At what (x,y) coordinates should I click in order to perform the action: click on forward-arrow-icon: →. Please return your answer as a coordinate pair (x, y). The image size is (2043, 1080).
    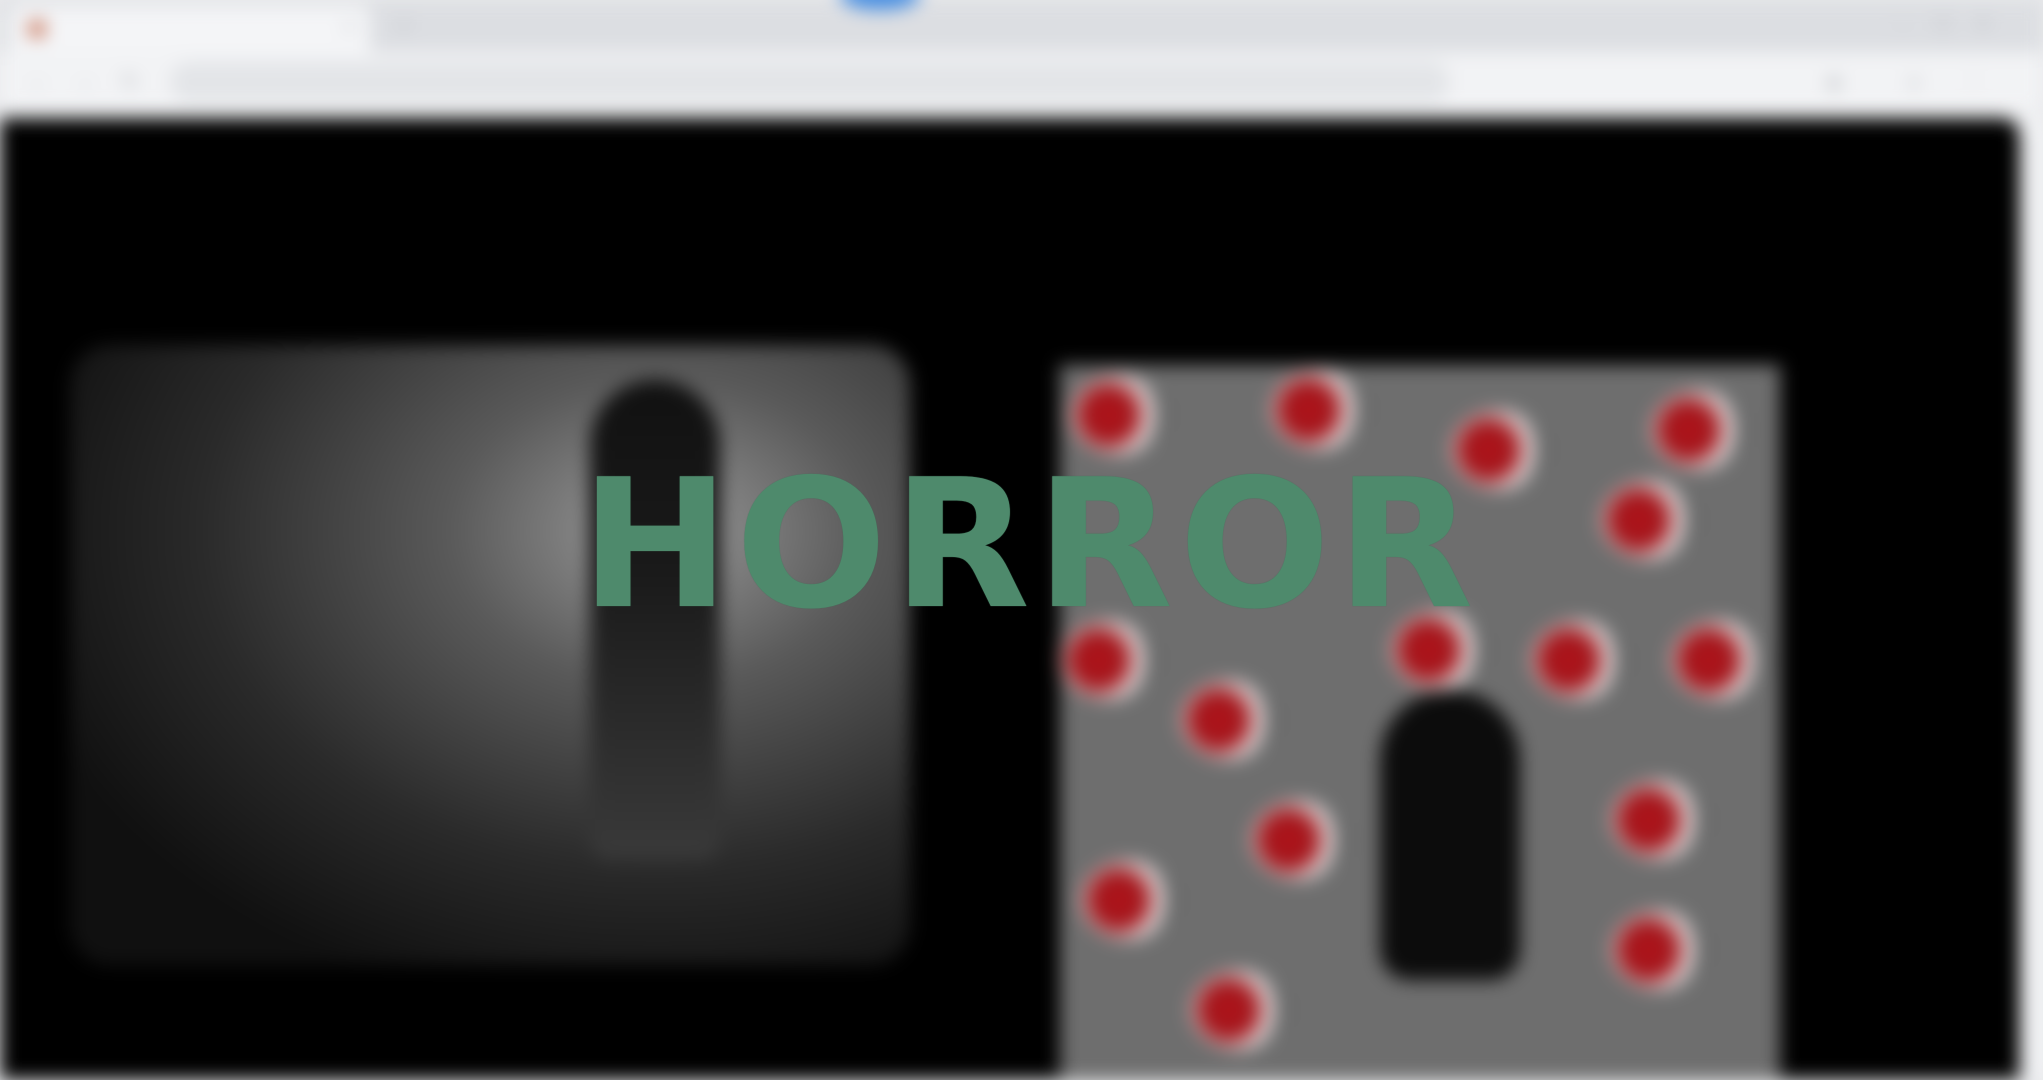
    Looking at the image, I should click on (84, 82).